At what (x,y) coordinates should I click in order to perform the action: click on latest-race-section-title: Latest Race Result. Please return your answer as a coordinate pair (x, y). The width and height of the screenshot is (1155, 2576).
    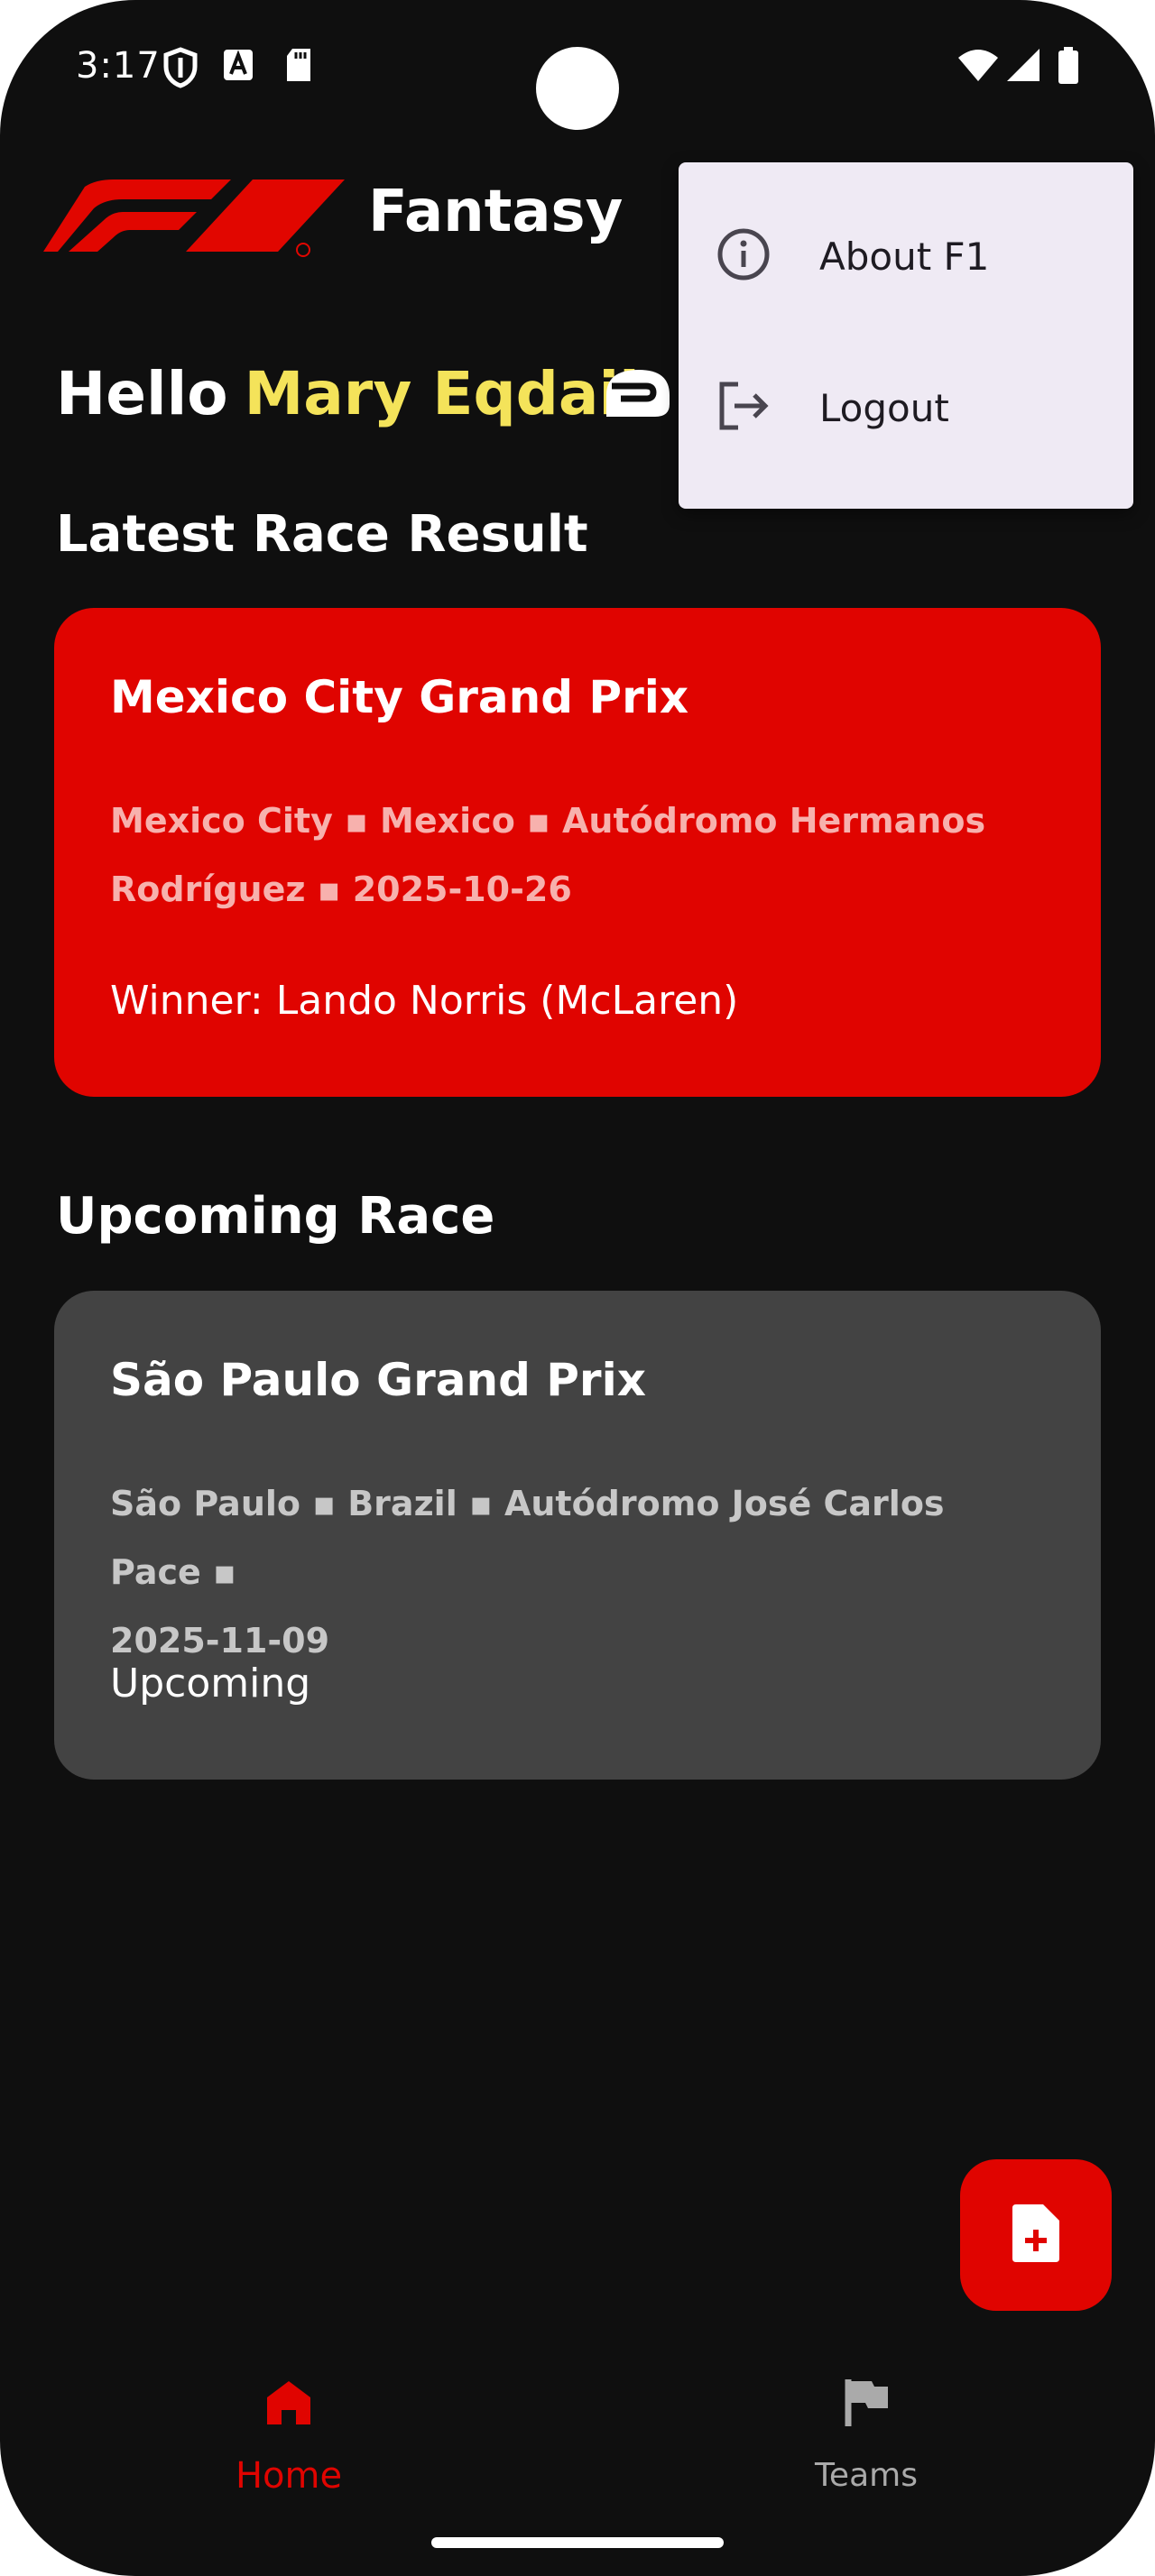
    Looking at the image, I should click on (322, 534).